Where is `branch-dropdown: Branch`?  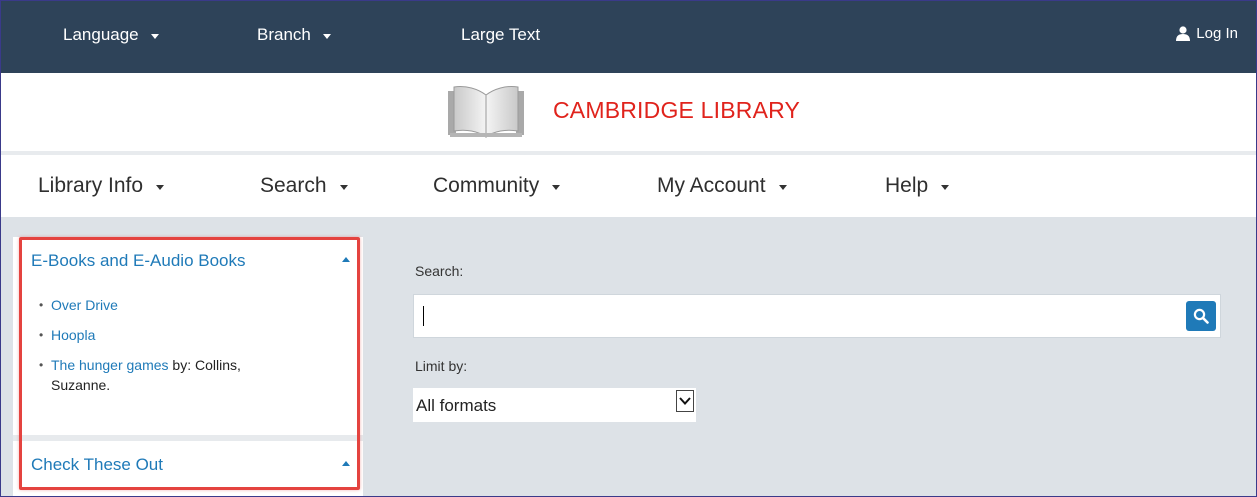 branch-dropdown: Branch is located at coordinates (294, 35).